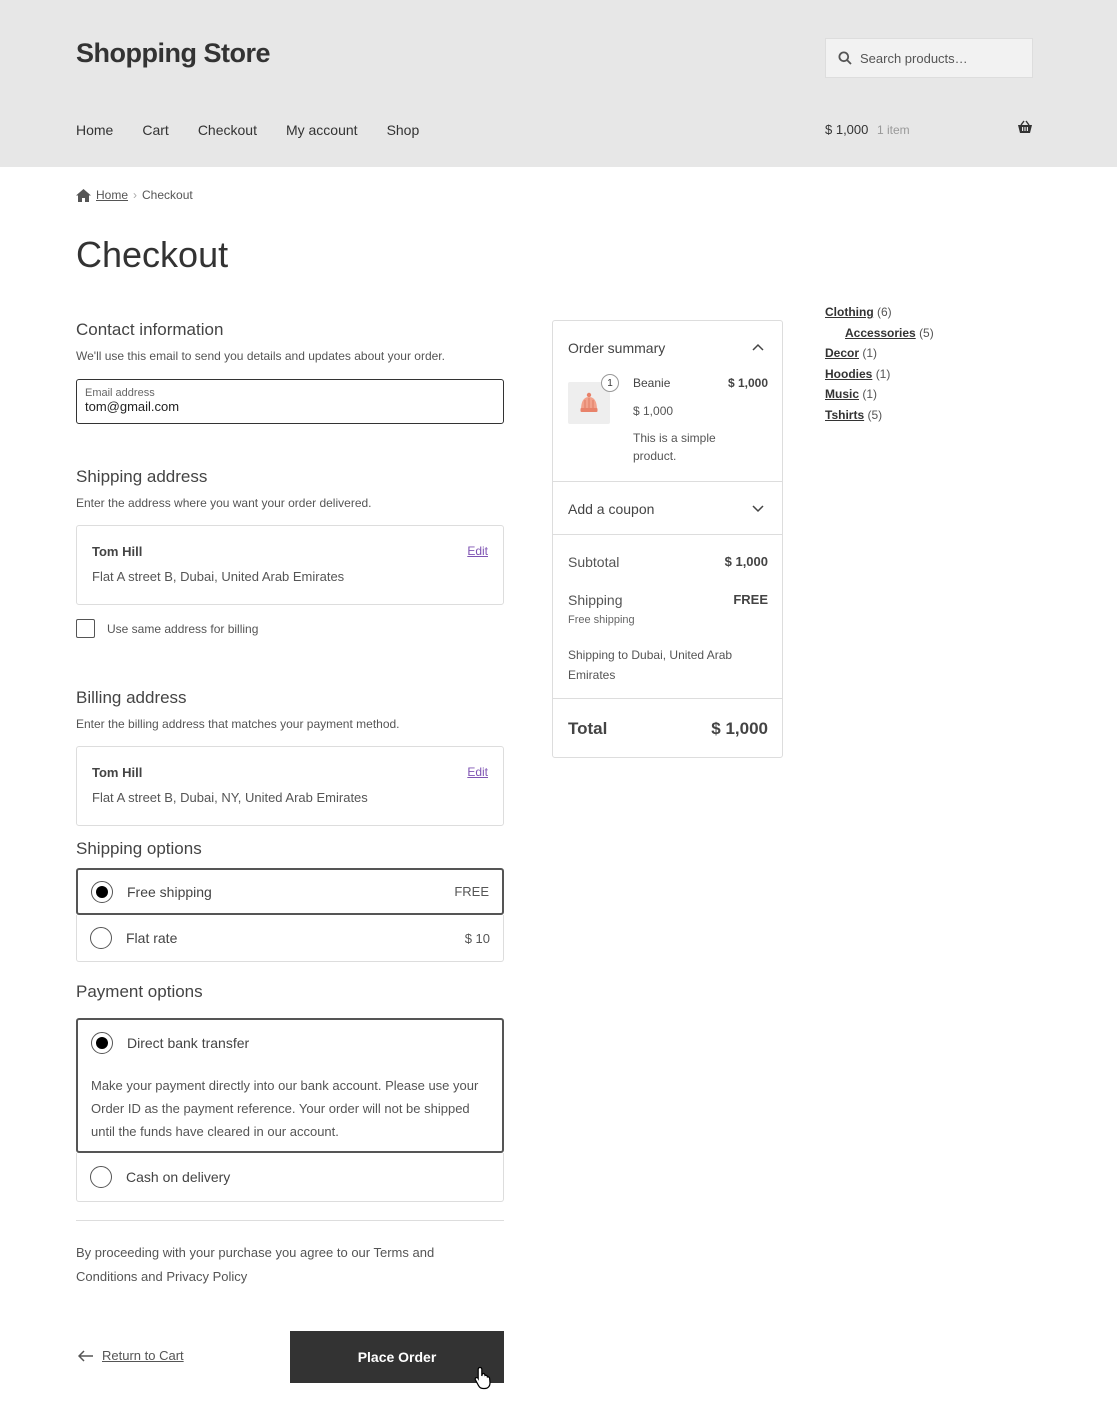 The image size is (1117, 1422). I want to click on edit-billing-address-link: Edit, so click(477, 772).